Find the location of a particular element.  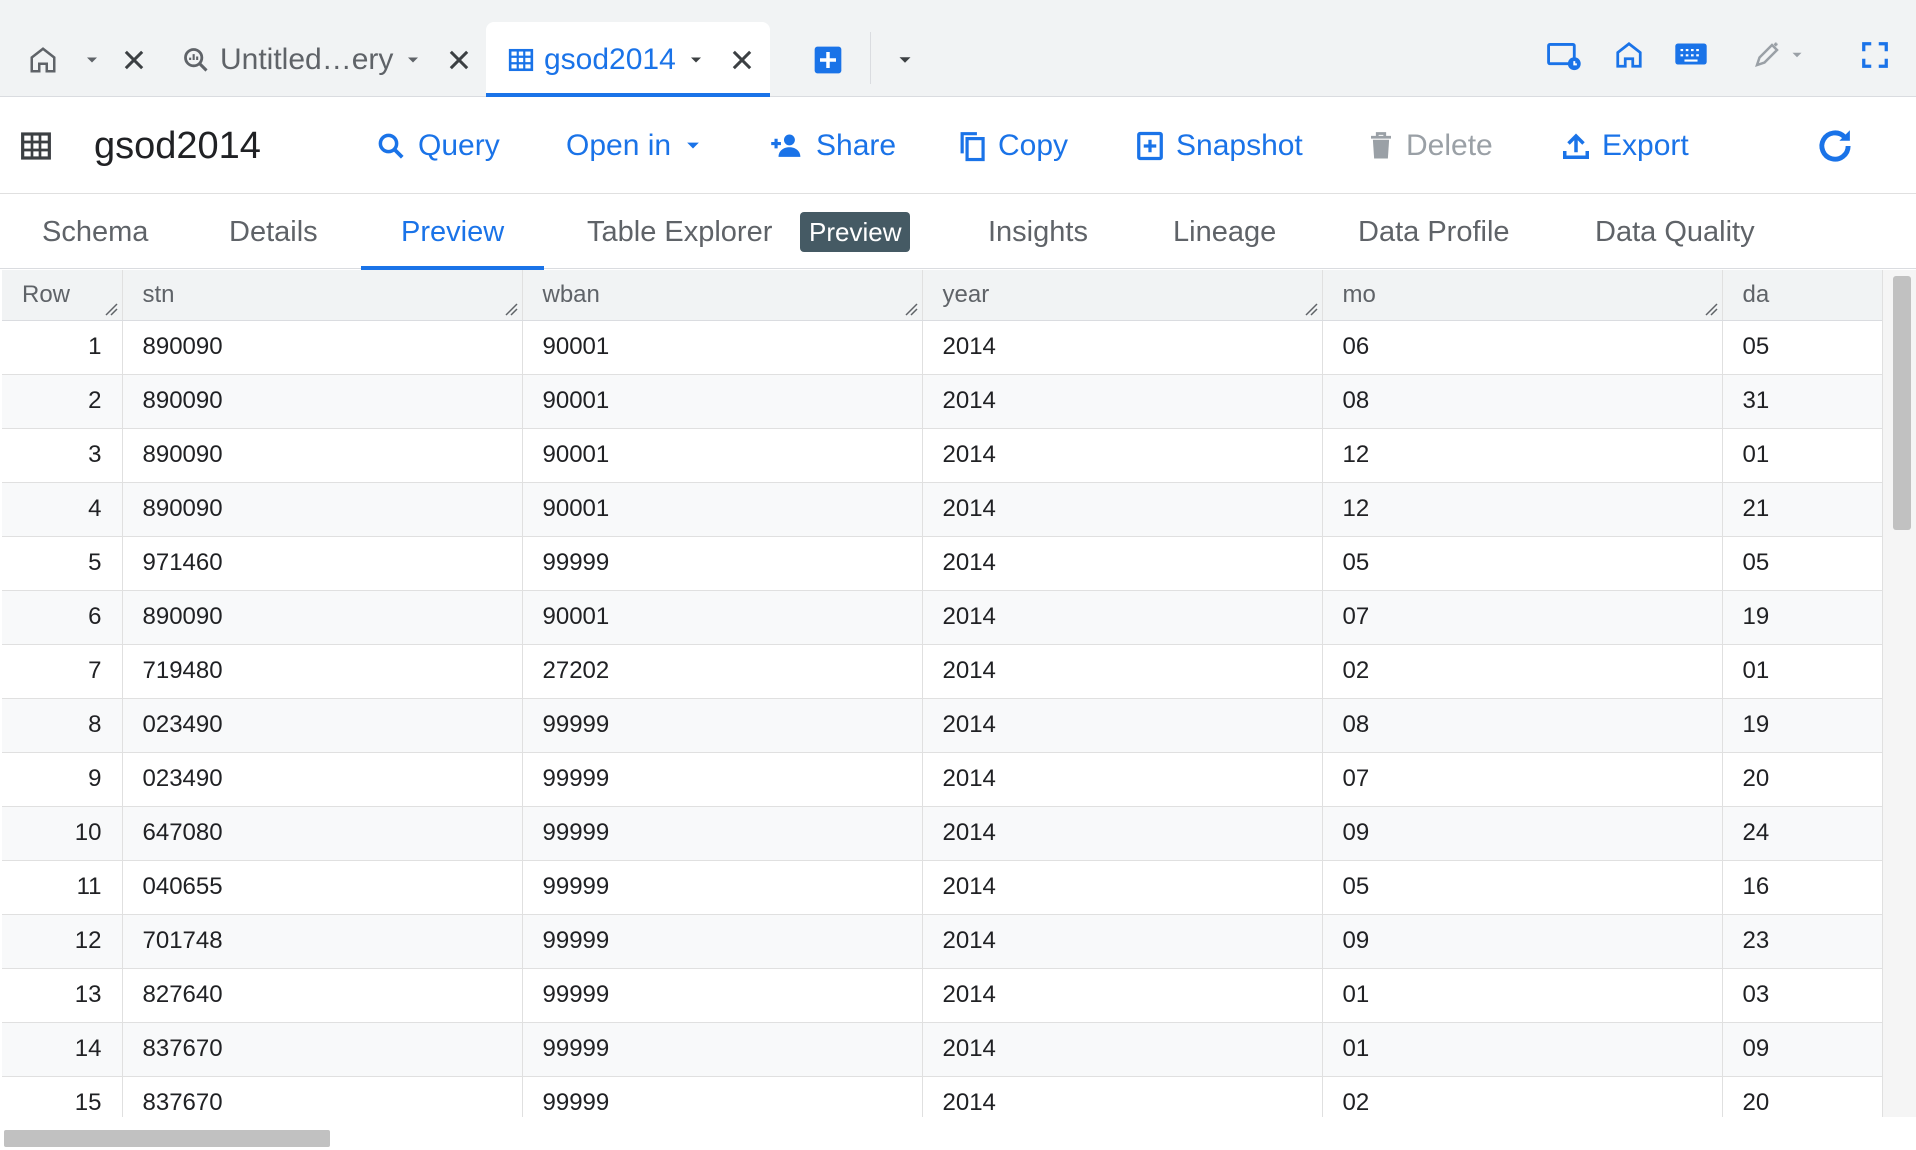

table-cell-da: 21 is located at coordinates (1802, 509).